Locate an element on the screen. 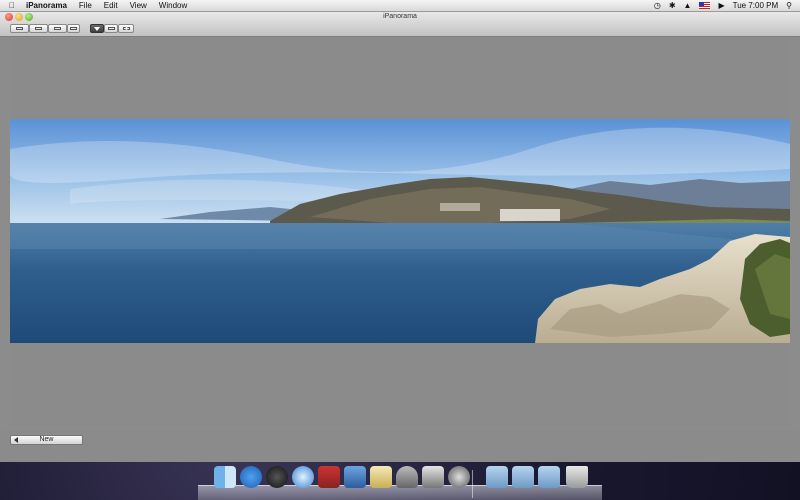 Image resolution: width=800 pixels, height=500 pixels. zoom-fit-icon is located at coordinates (38, 28).